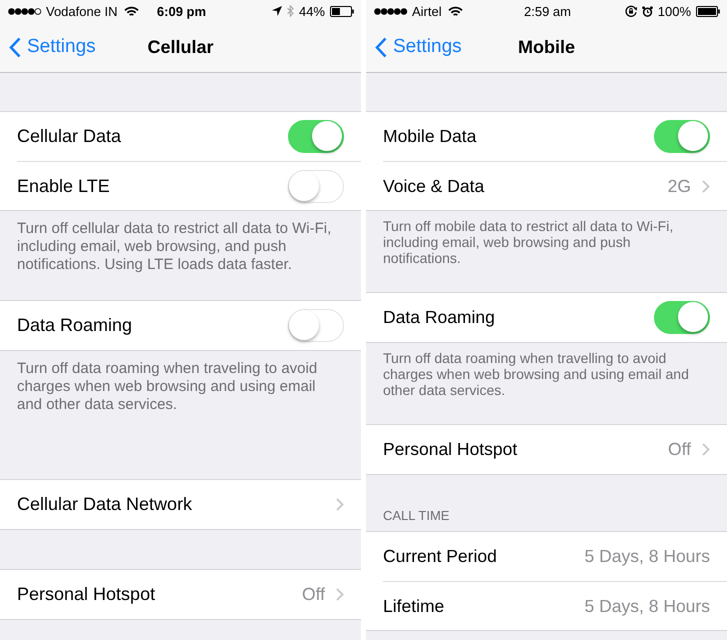  I want to click on footer-note: Turn off data roaming when traveling to avoid charges when web browsing and using email and other data services., so click(167, 387).